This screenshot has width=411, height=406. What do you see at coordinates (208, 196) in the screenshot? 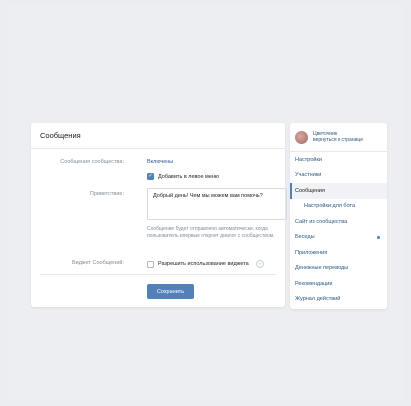
I see `greeting-text: Добрый день! Чем мы можем вам помочь?` at bounding box center [208, 196].